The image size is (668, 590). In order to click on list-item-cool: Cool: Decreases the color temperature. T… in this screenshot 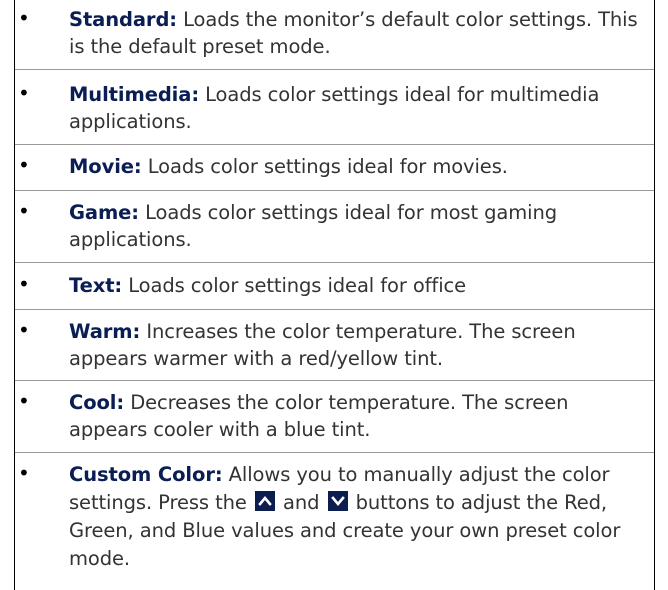, I will do `click(355, 416)`.